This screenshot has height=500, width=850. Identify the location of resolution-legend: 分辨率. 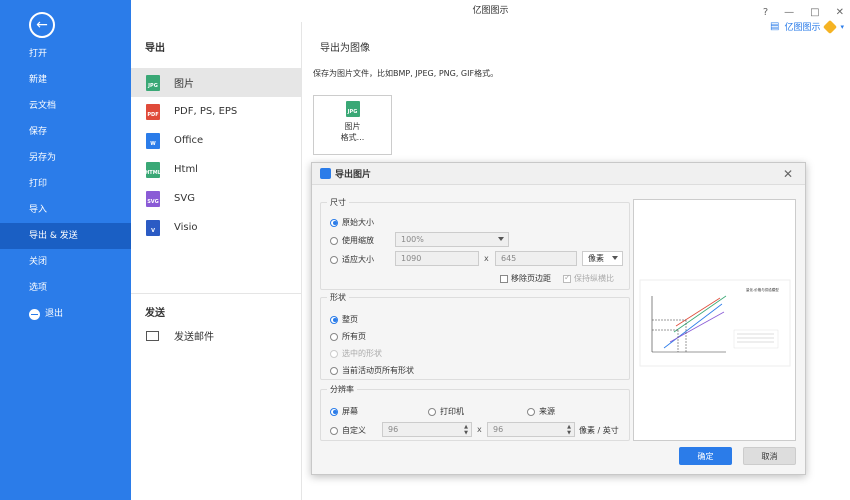
(342, 389).